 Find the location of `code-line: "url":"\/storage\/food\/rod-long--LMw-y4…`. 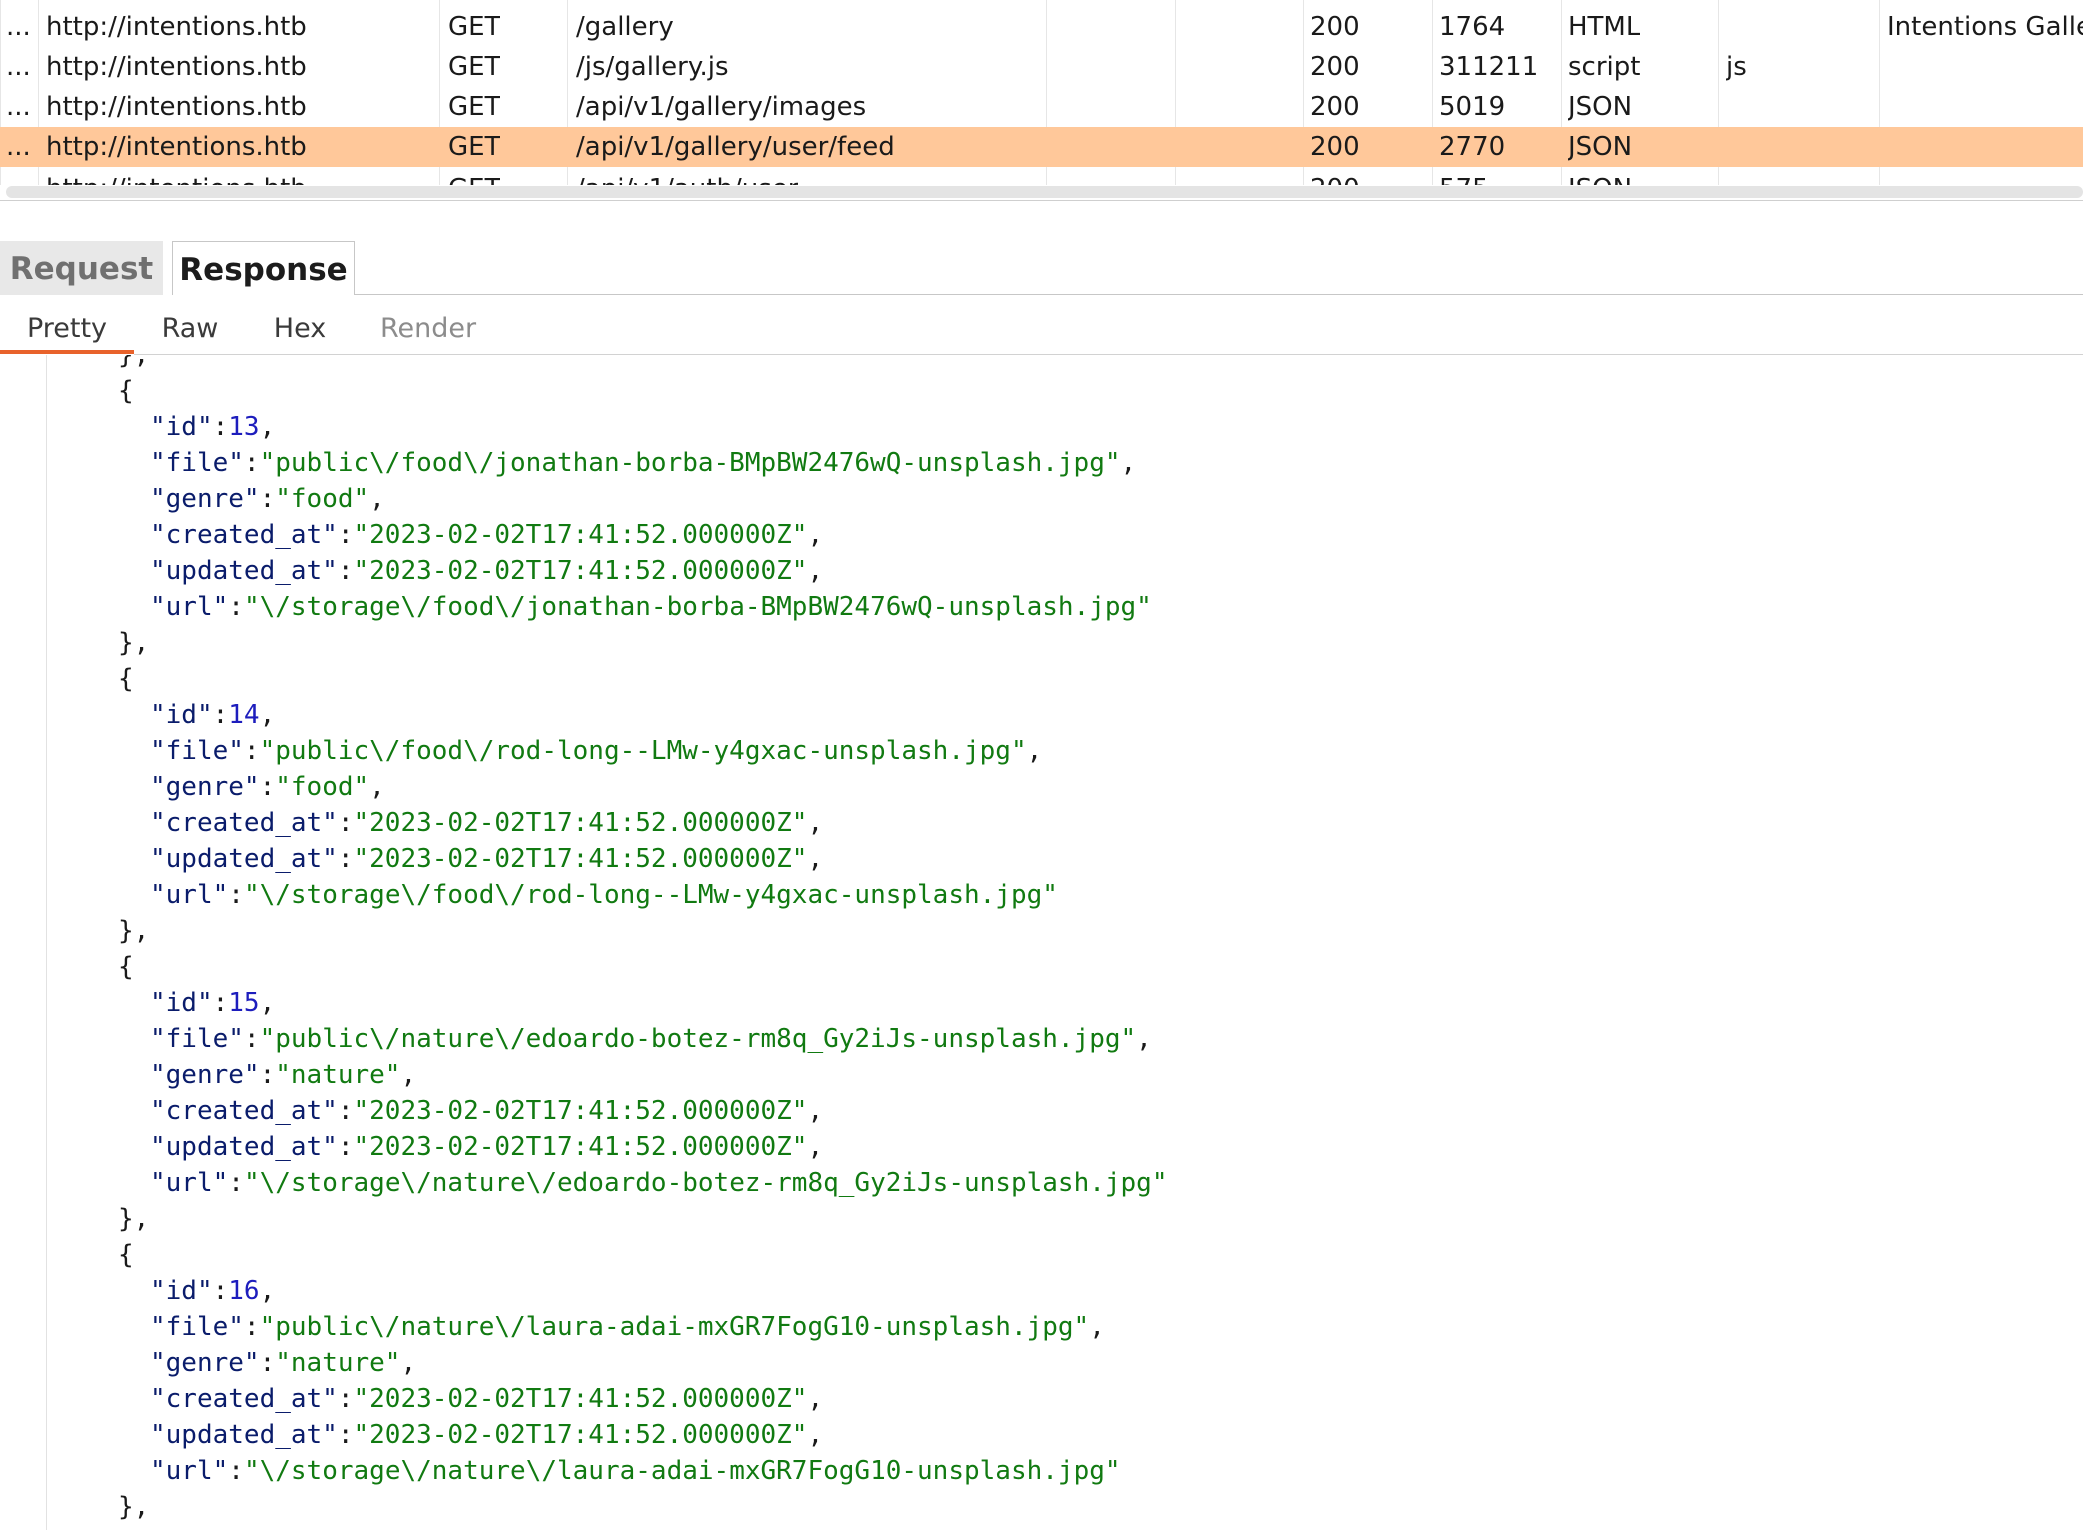

code-line: "url":"\/storage\/food\/rod-long--LMw-y4… is located at coordinates (1041, 895).